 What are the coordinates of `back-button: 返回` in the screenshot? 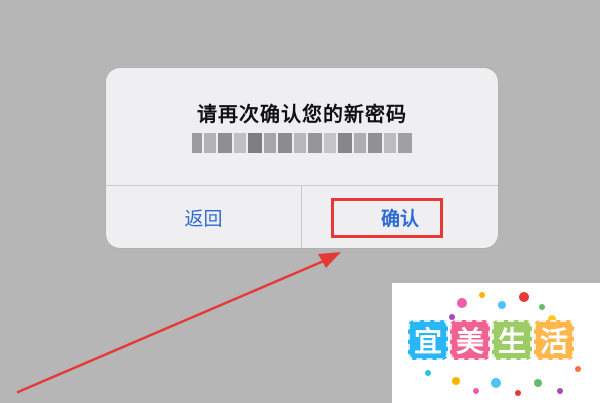 It's located at (203, 217).